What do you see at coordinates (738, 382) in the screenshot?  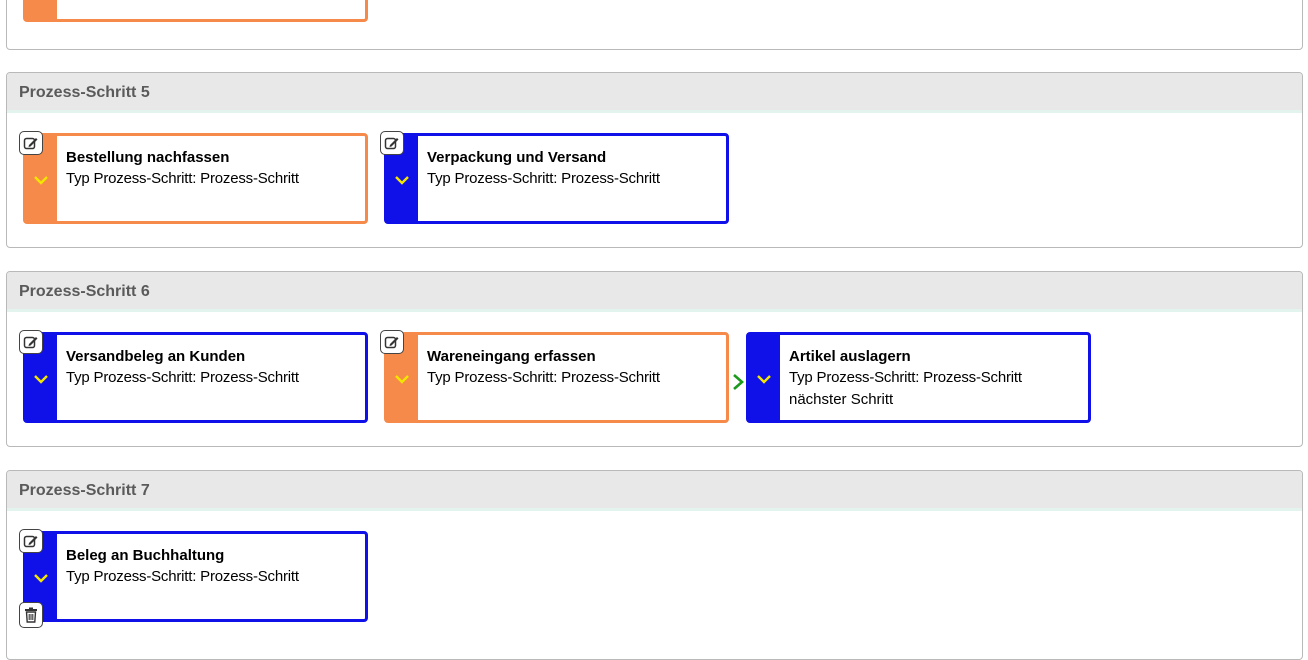 I see `chevron-right-icon` at bounding box center [738, 382].